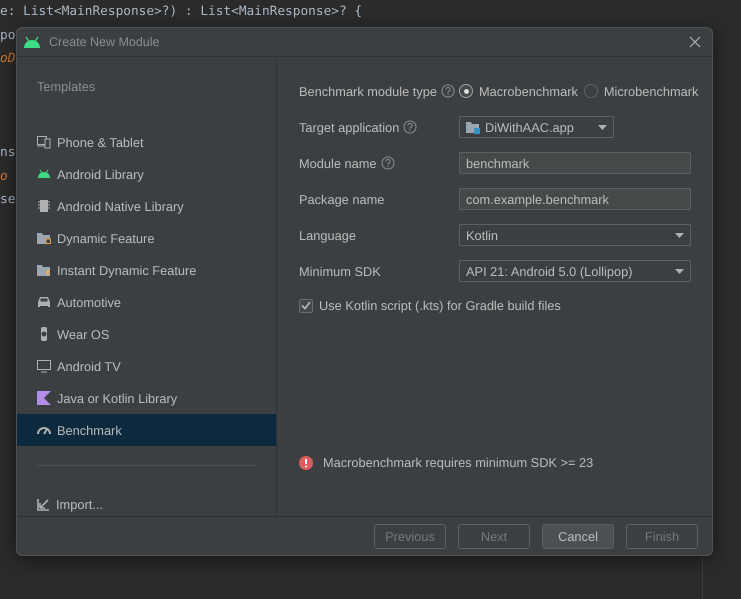 The image size is (741, 599). Describe the element at coordinates (146, 270) in the screenshot. I see `template-item: Instant Dynamic Feature` at that location.